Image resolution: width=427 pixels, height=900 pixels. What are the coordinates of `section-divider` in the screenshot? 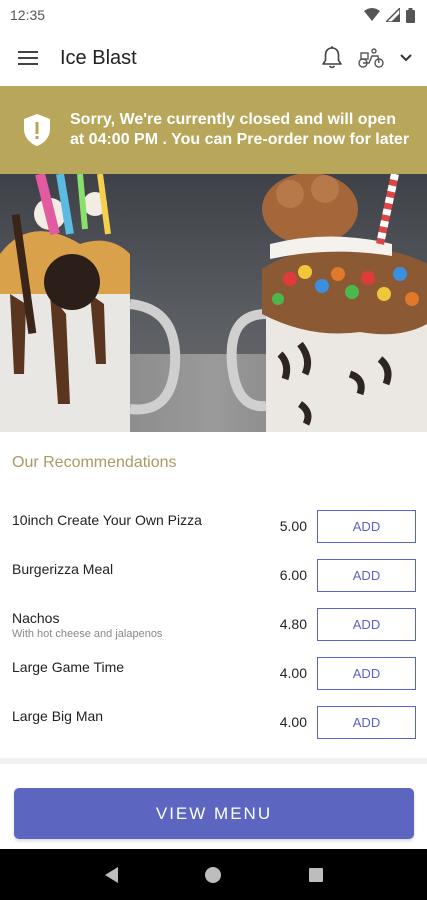 It's located at (213, 761).